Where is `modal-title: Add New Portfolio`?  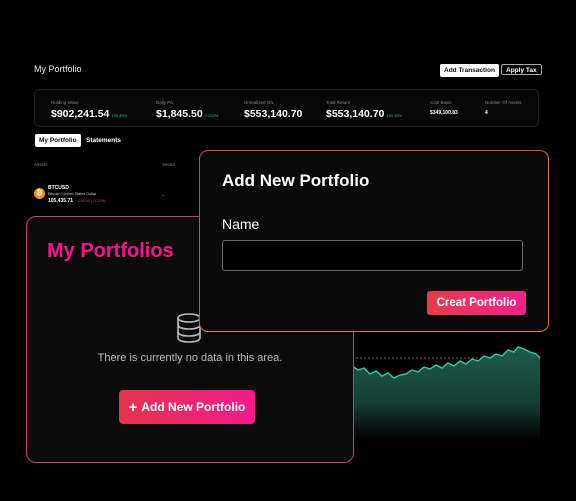 modal-title: Add New Portfolio is located at coordinates (296, 180).